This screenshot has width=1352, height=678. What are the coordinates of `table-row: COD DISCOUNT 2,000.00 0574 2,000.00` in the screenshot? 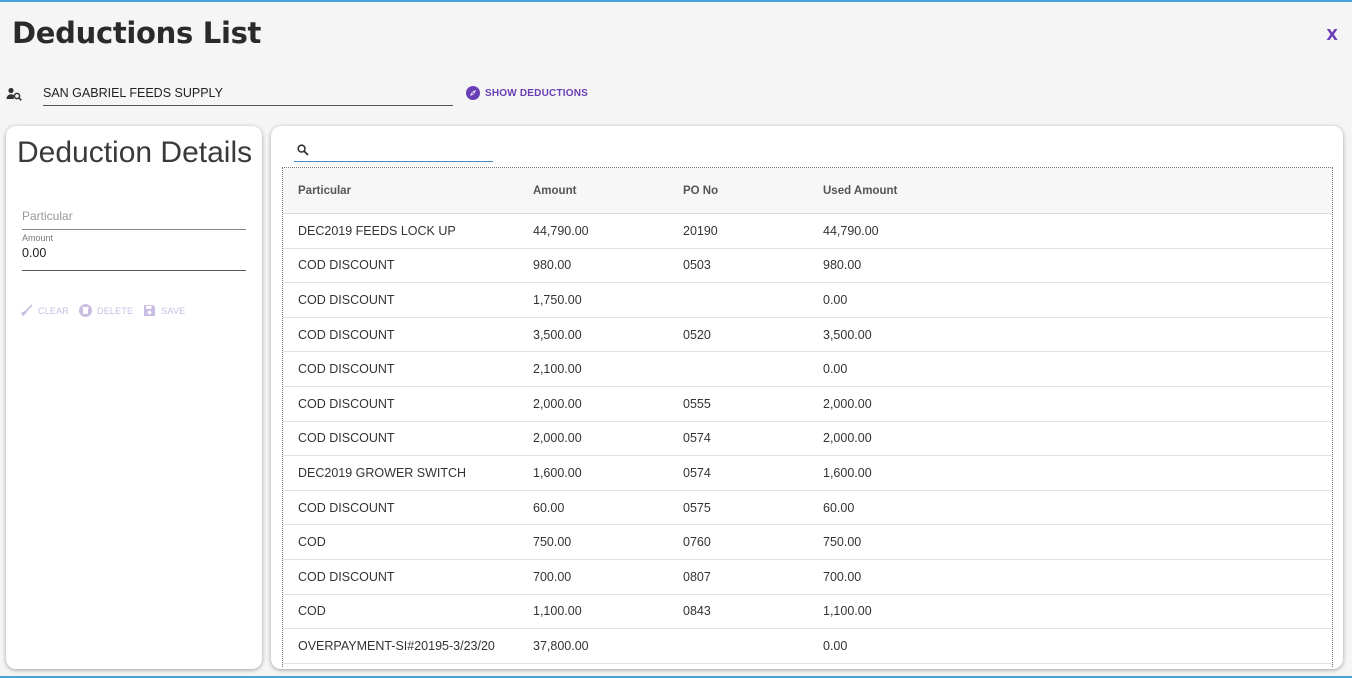 It's located at (807, 439).